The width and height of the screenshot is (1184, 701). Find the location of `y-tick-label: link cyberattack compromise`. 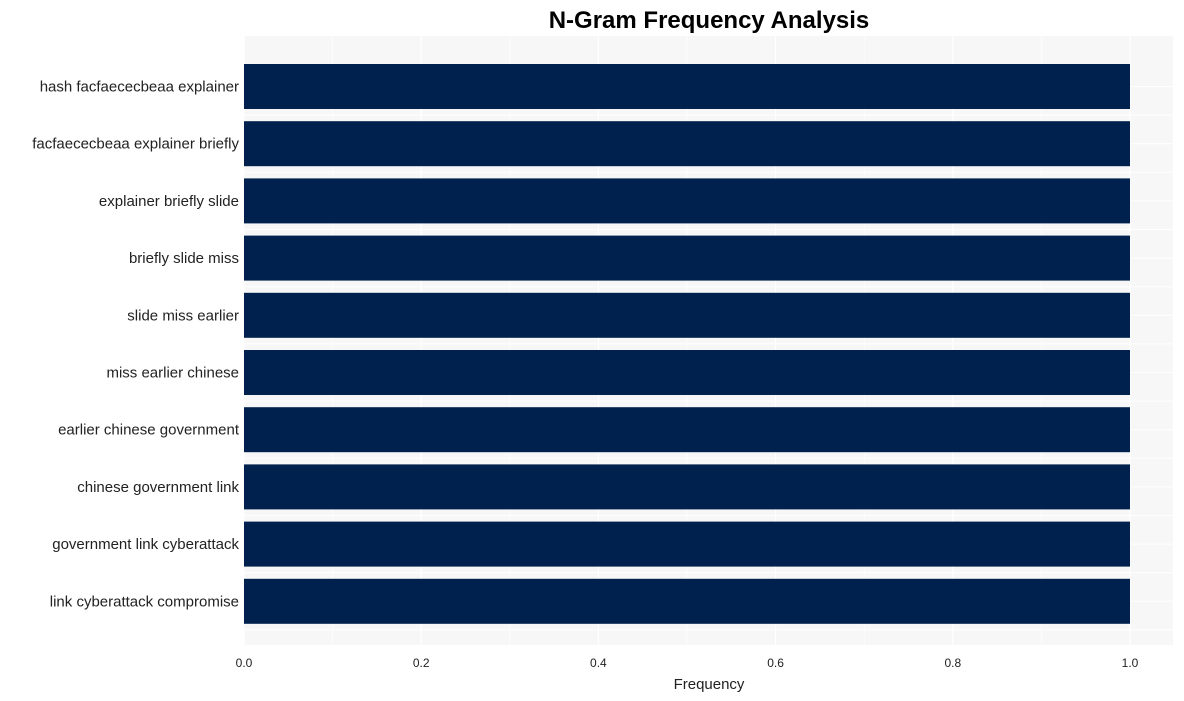

y-tick-label: link cyberattack compromise is located at coordinates (144, 601).